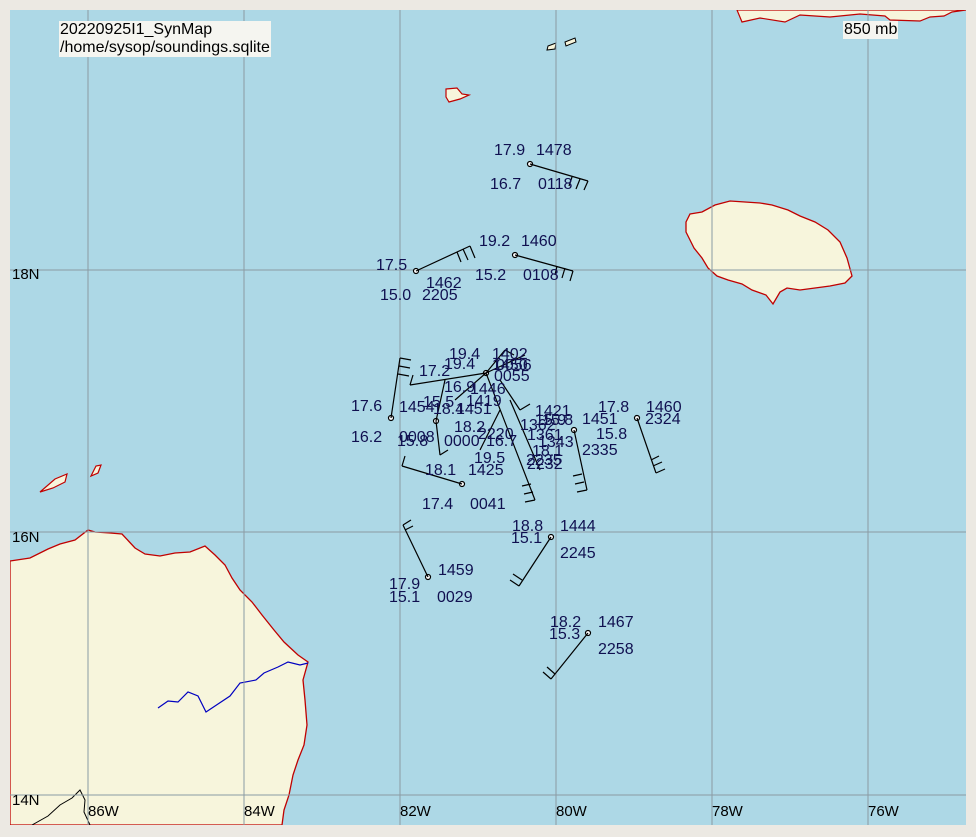 The width and height of the screenshot is (976, 837). I want to click on lon-label: 82W, so click(416, 811).